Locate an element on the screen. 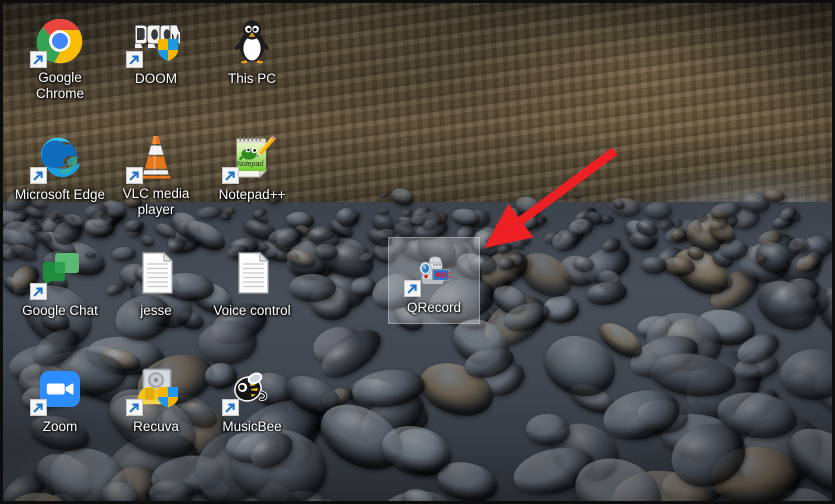 The width and height of the screenshot is (835, 504). desktop-icon-label: Google Chat is located at coordinates (60, 310).